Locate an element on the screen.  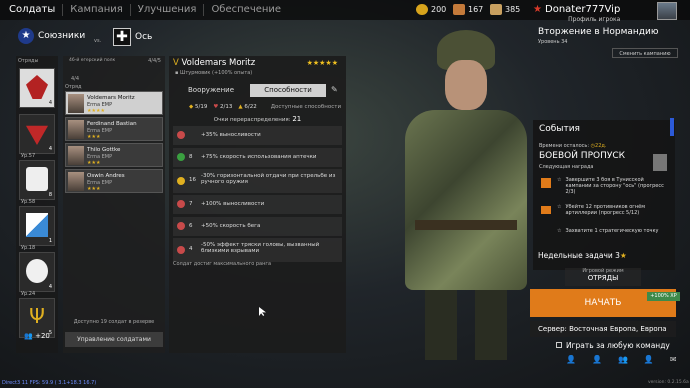
checkbox is located at coordinates (559, 345).